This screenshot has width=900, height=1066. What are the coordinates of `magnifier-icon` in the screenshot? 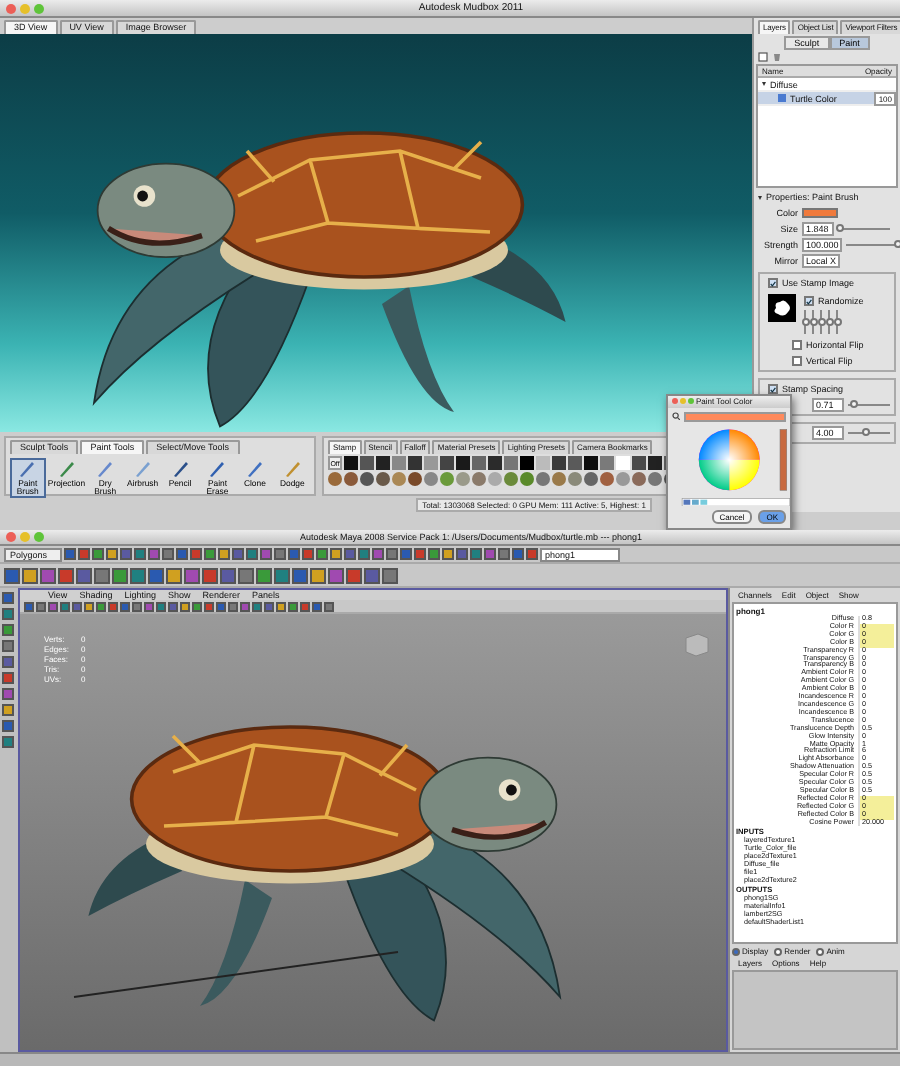 It's located at (676, 416).